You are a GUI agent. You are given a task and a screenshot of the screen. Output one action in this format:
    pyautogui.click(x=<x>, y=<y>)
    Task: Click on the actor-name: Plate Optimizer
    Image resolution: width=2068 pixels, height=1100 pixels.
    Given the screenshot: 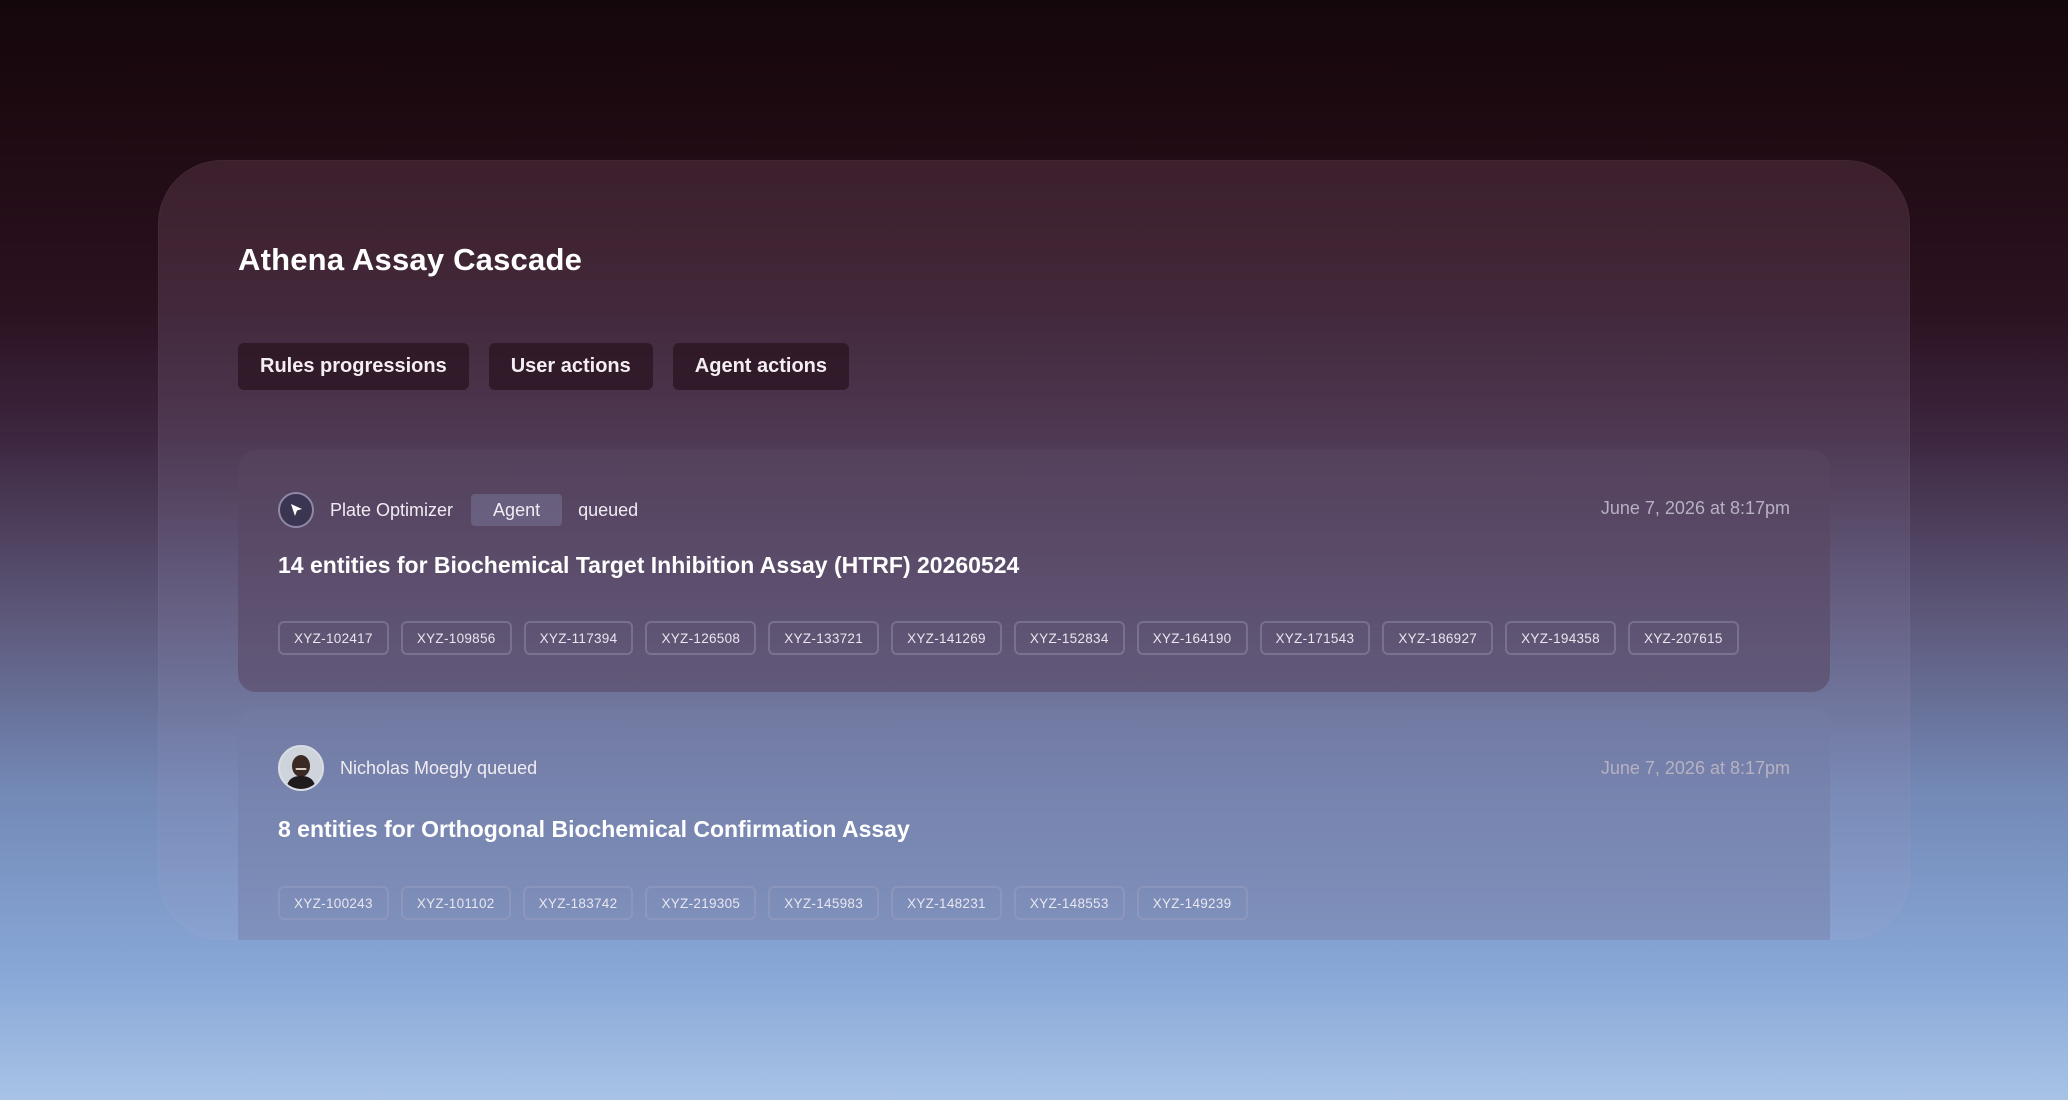 What is the action you would take?
    pyautogui.click(x=391, y=510)
    